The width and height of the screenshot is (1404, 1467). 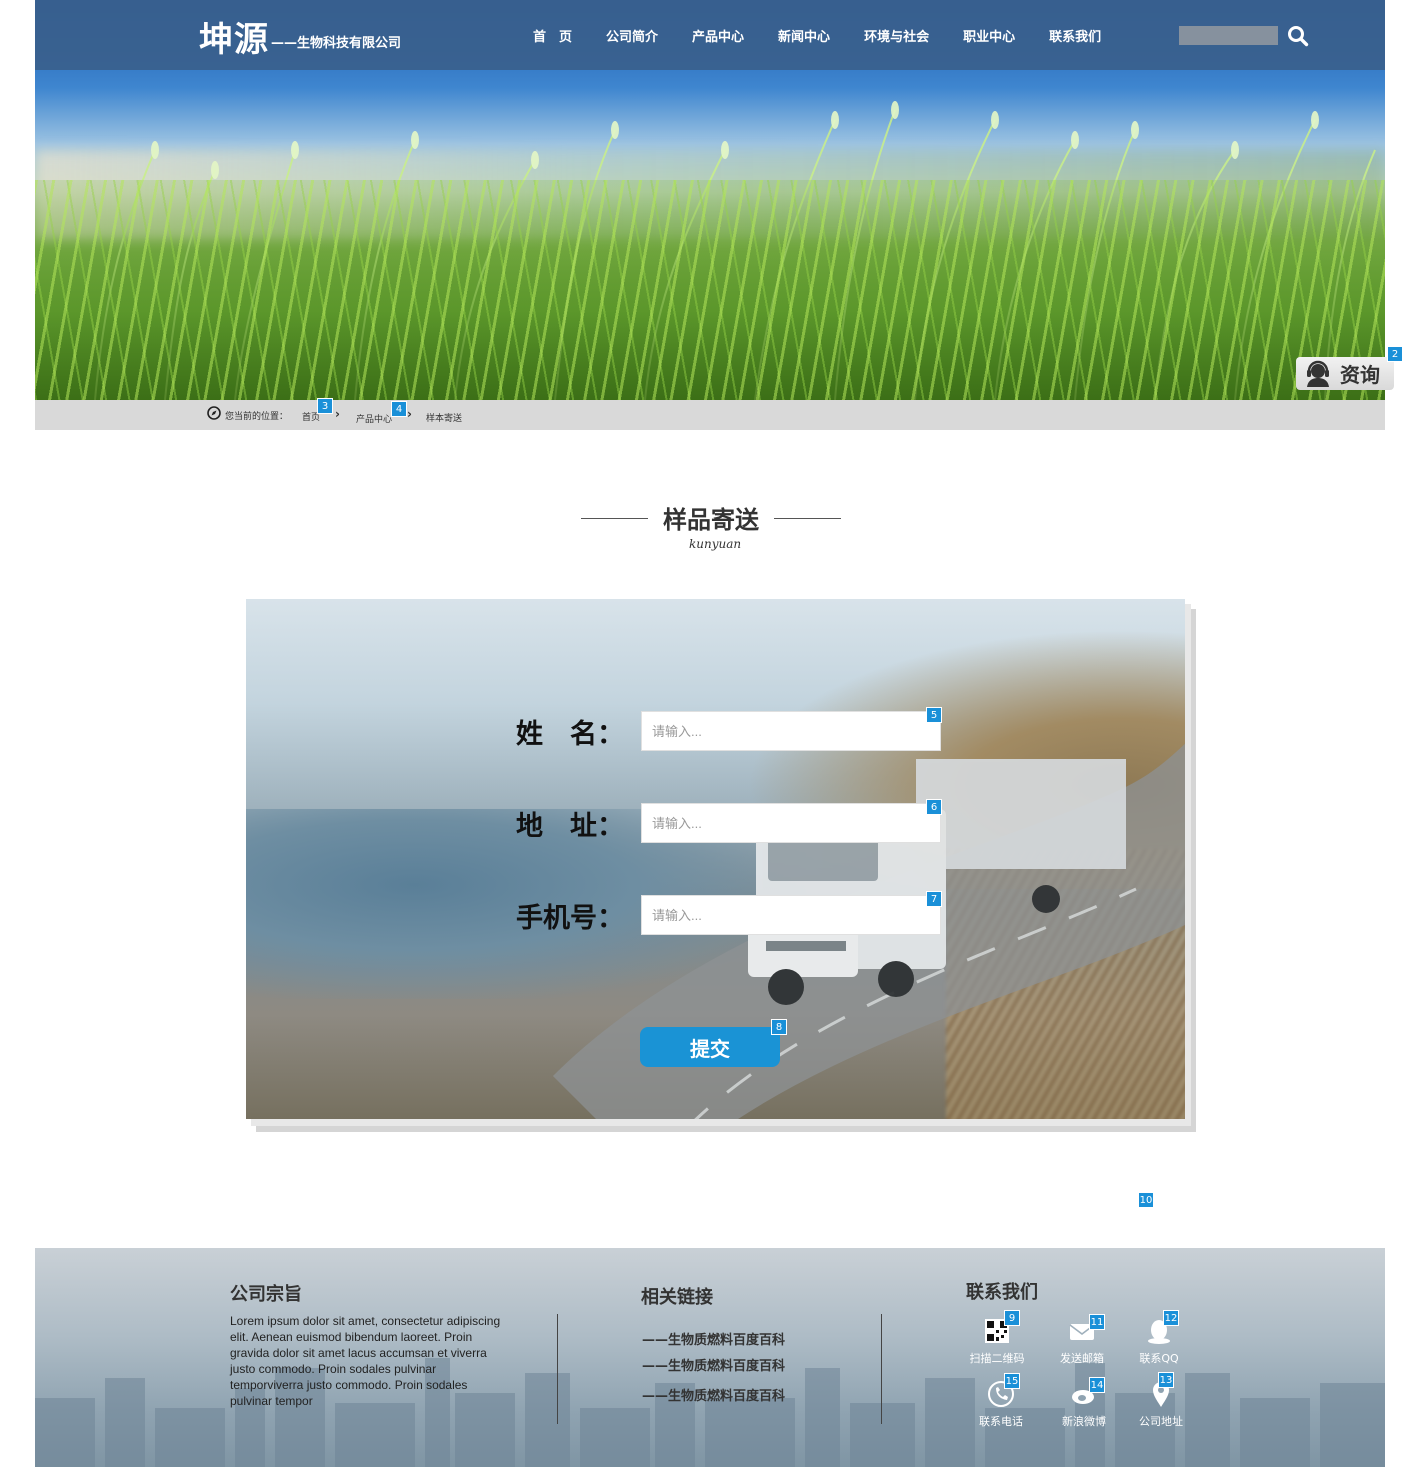 What do you see at coordinates (1166, 1380) in the screenshot?
I see `marker-badge: 13` at bounding box center [1166, 1380].